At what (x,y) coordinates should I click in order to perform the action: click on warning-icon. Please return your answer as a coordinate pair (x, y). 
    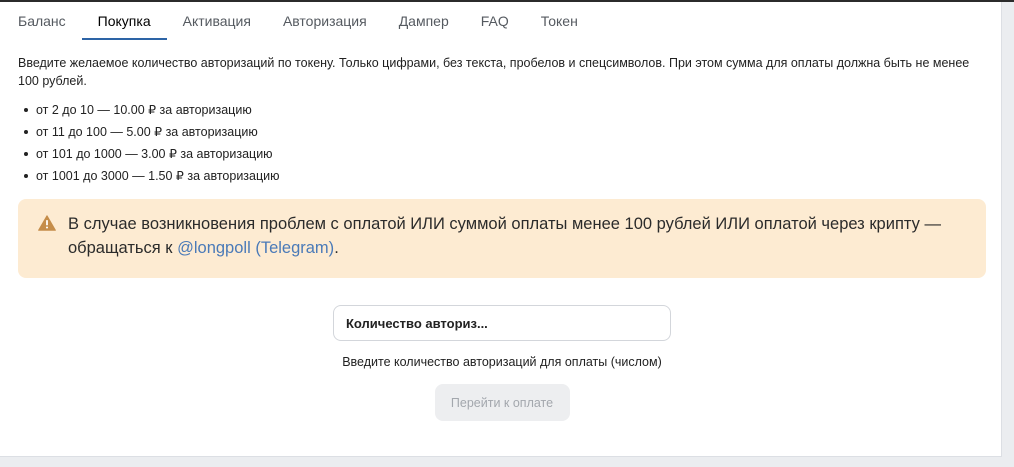
    Looking at the image, I should click on (47, 223).